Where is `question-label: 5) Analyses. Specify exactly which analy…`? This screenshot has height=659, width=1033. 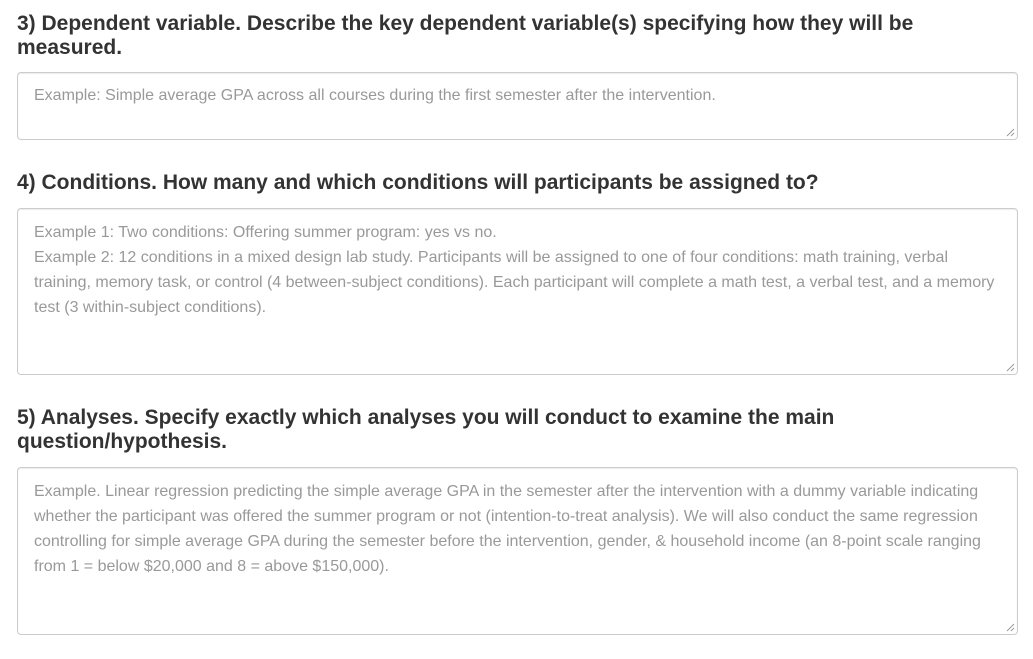 question-label: 5) Analyses. Specify exactly which analy… is located at coordinates (517, 430).